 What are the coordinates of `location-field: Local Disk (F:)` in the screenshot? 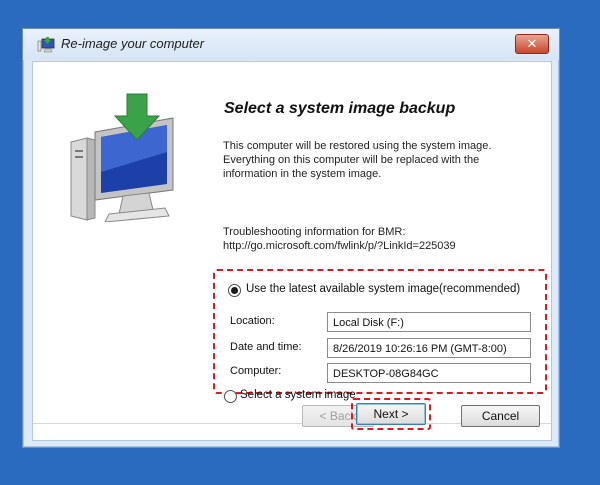 It's located at (429, 322).